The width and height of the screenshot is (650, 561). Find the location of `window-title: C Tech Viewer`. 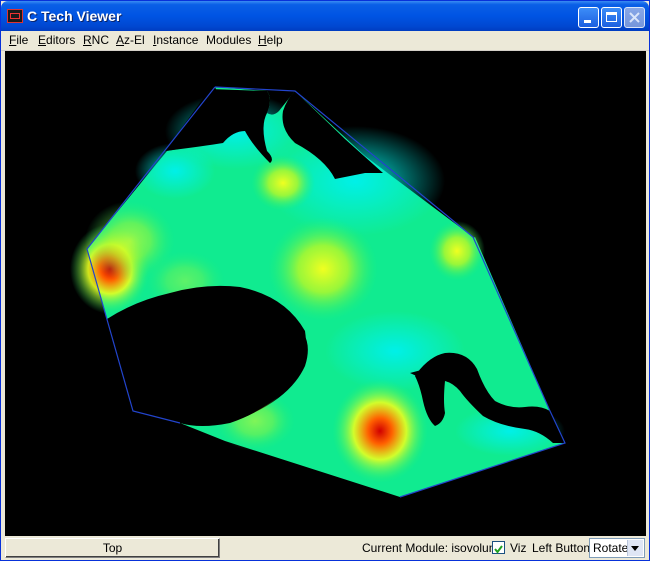

window-title: C Tech Viewer is located at coordinates (74, 16).